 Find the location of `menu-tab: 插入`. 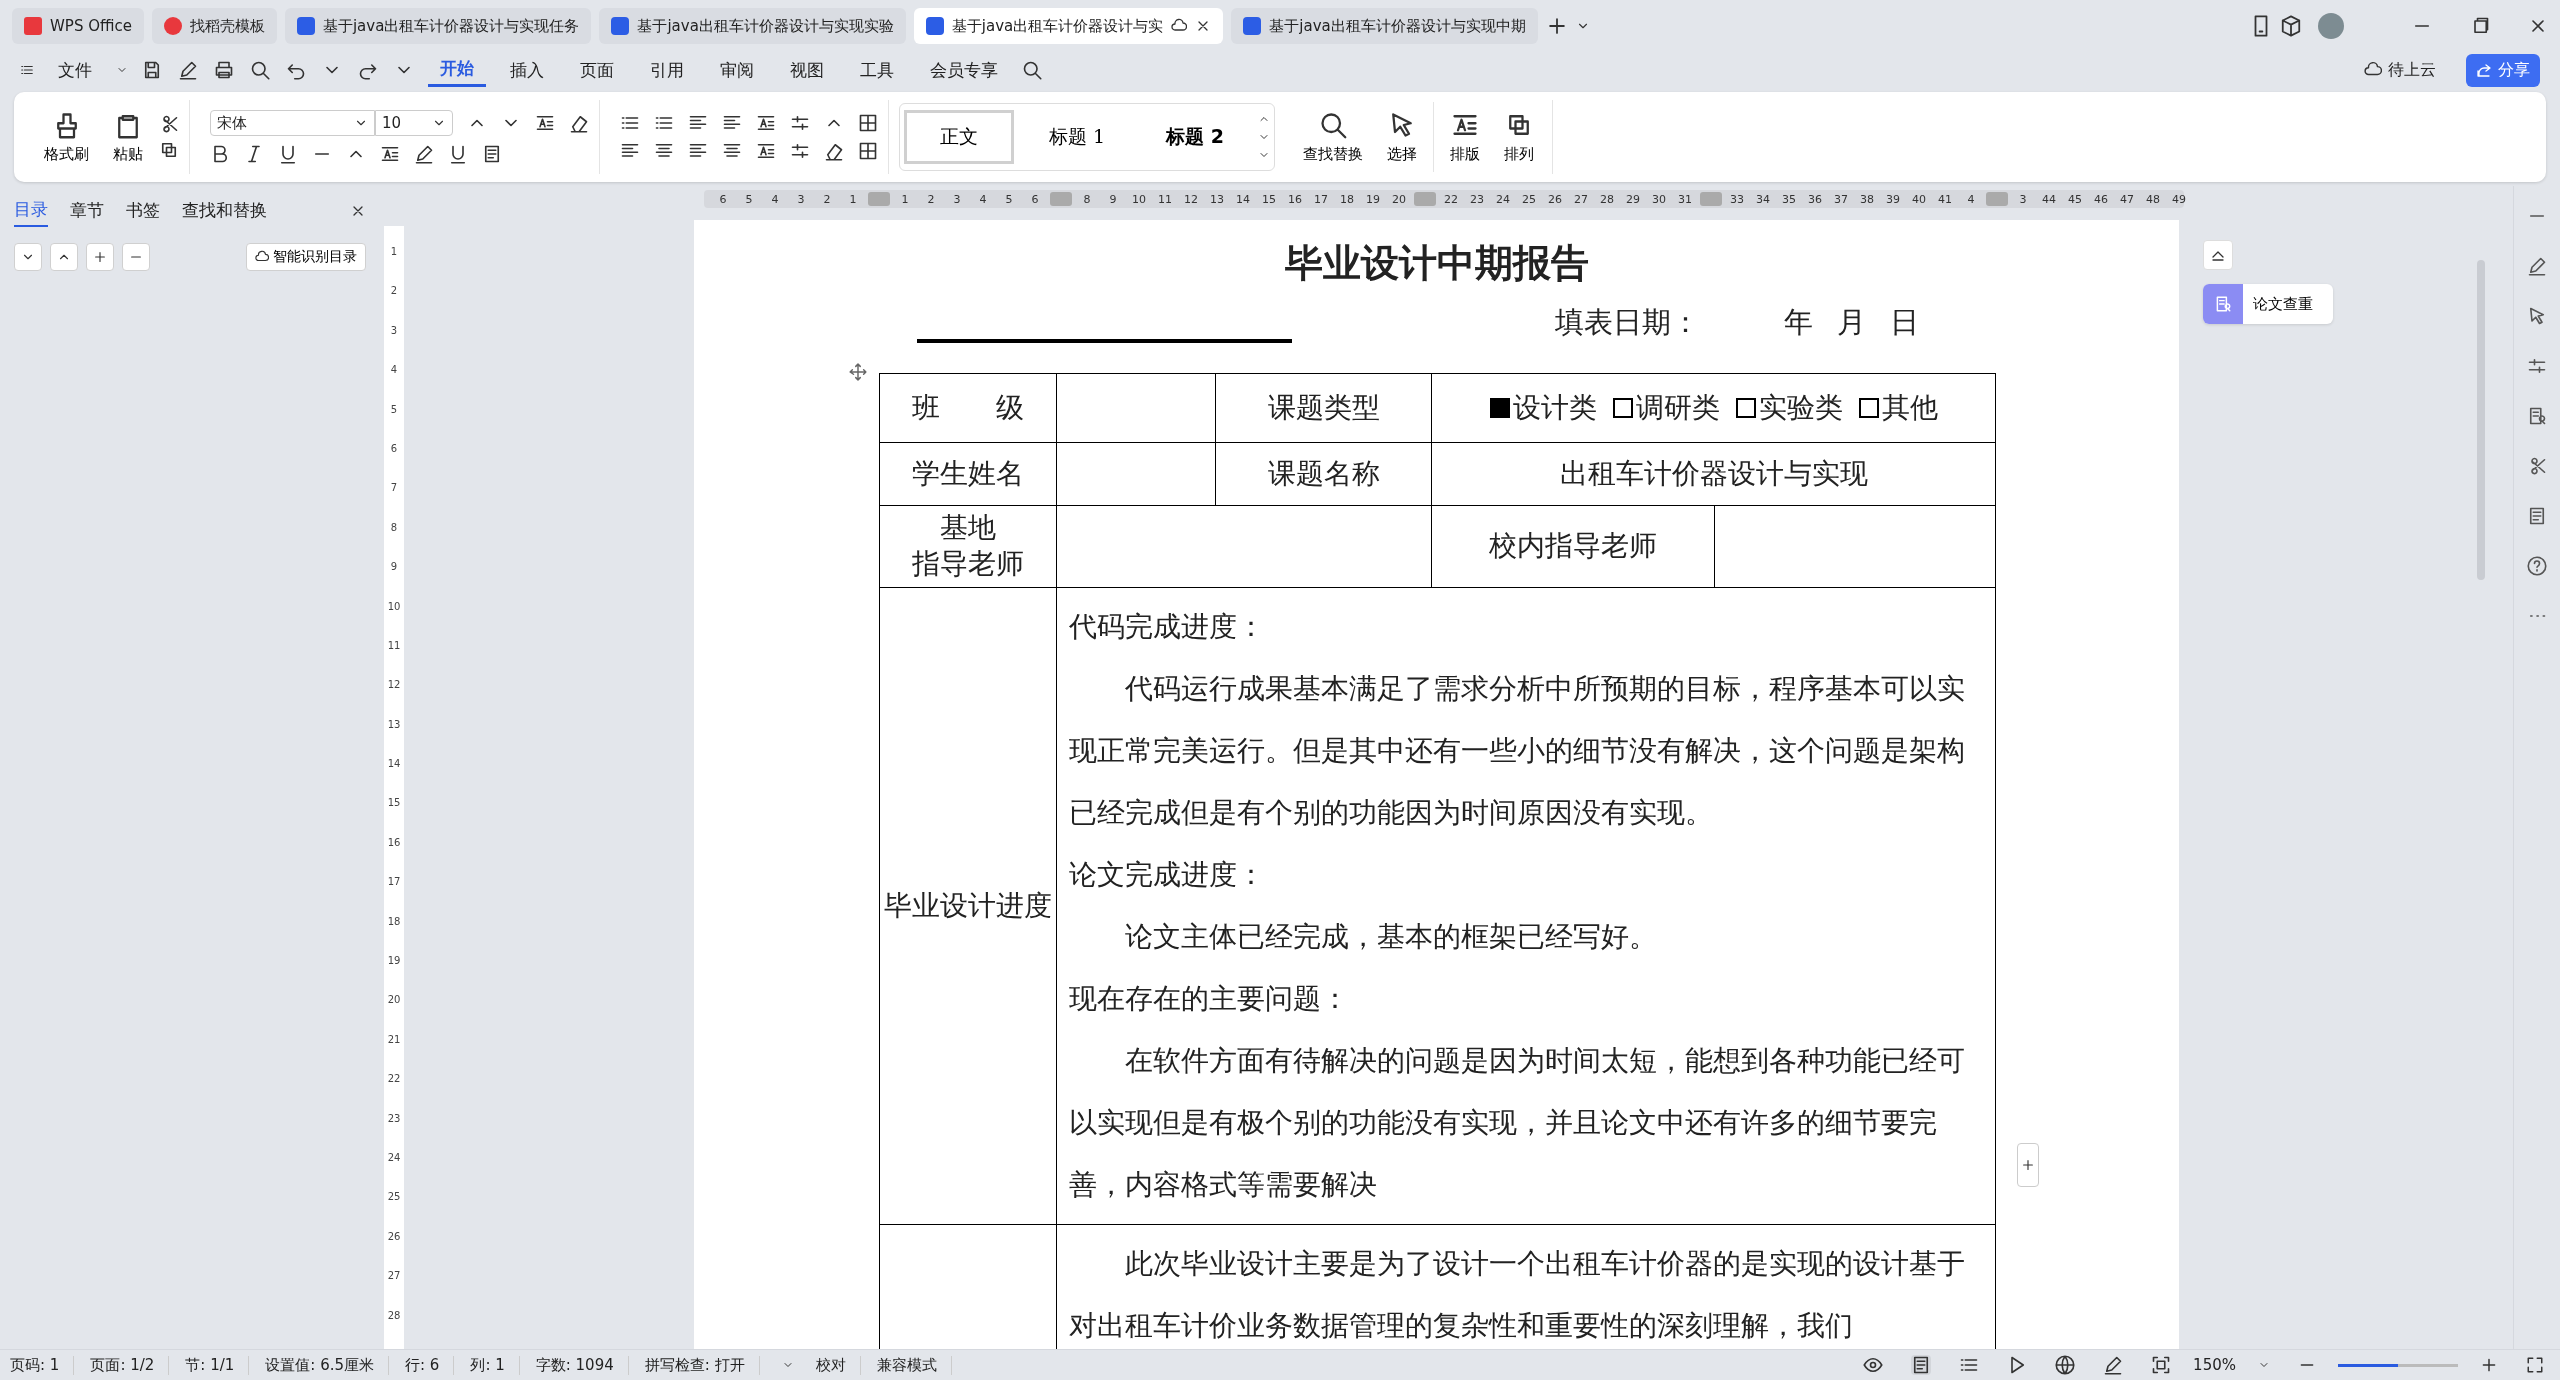

menu-tab: 插入 is located at coordinates (527, 70).